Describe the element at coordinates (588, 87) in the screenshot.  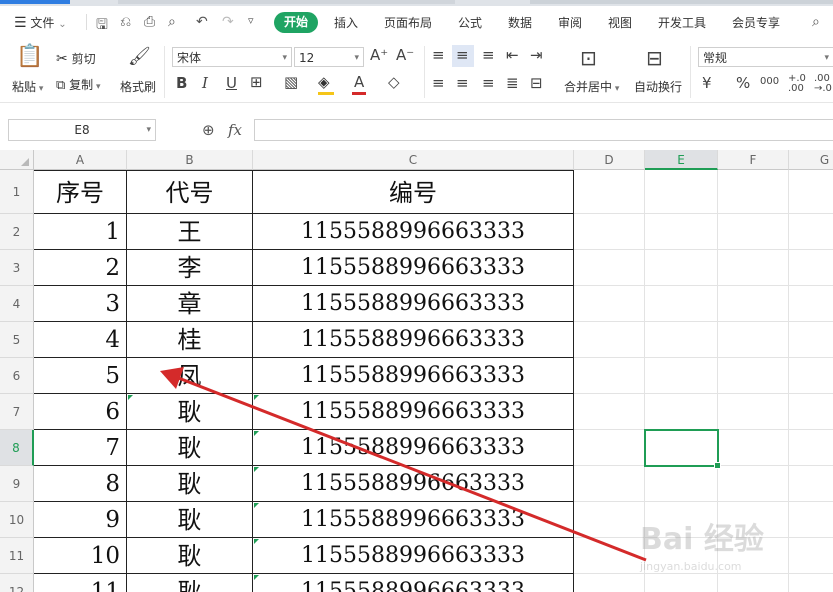
I see `merge-center-label: 合并居中` at that location.